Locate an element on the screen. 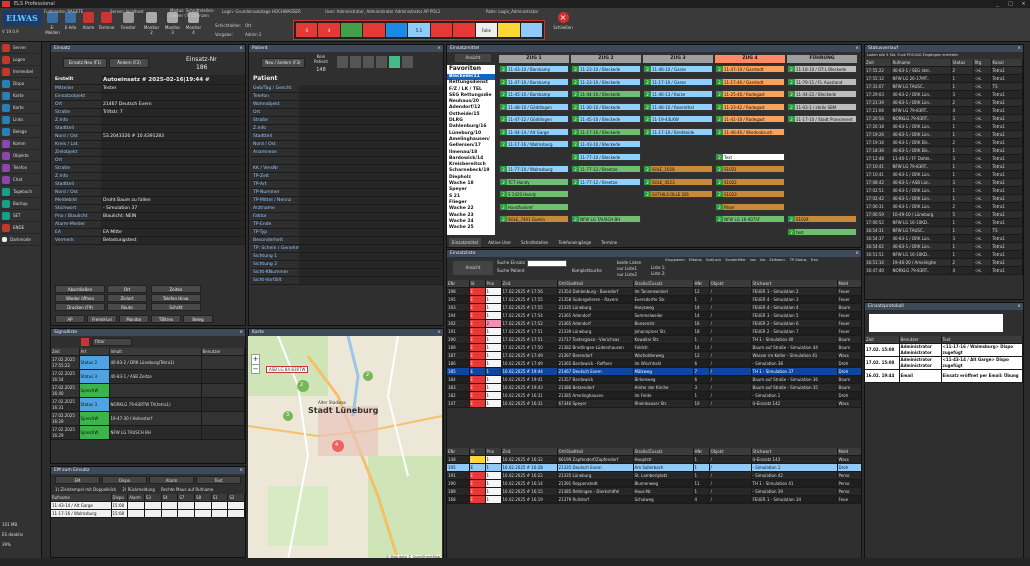  filter-beide: beide Listen is located at coordinates (629, 262).